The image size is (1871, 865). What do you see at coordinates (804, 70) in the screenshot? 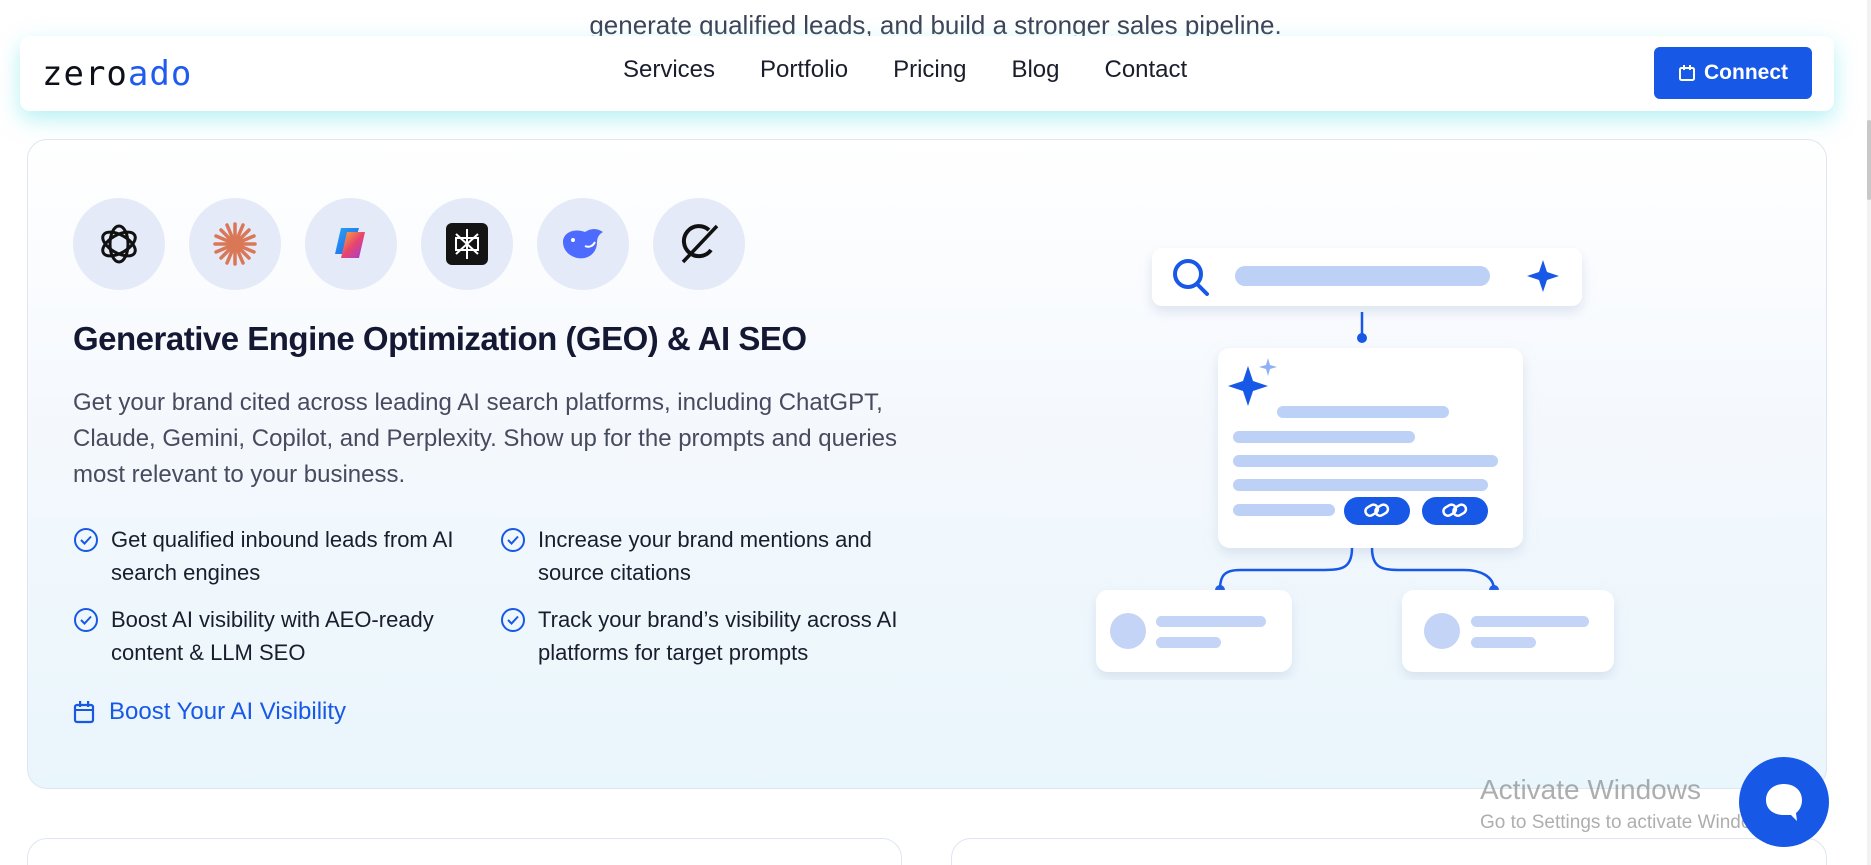
I see `nav-link-portfolio: Portfolio` at bounding box center [804, 70].